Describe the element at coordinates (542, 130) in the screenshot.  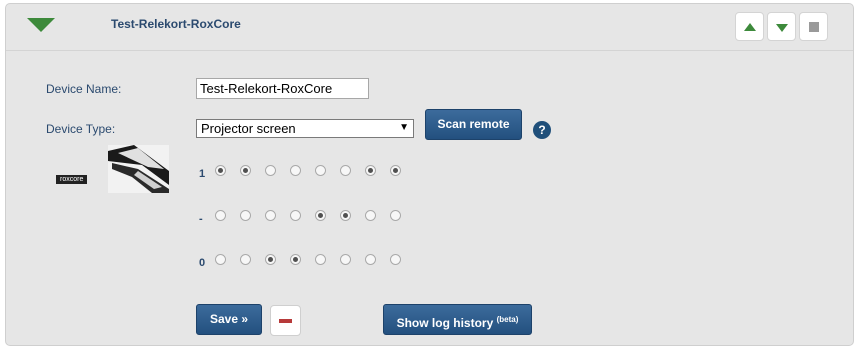
I see `help-icon: ?` at that location.